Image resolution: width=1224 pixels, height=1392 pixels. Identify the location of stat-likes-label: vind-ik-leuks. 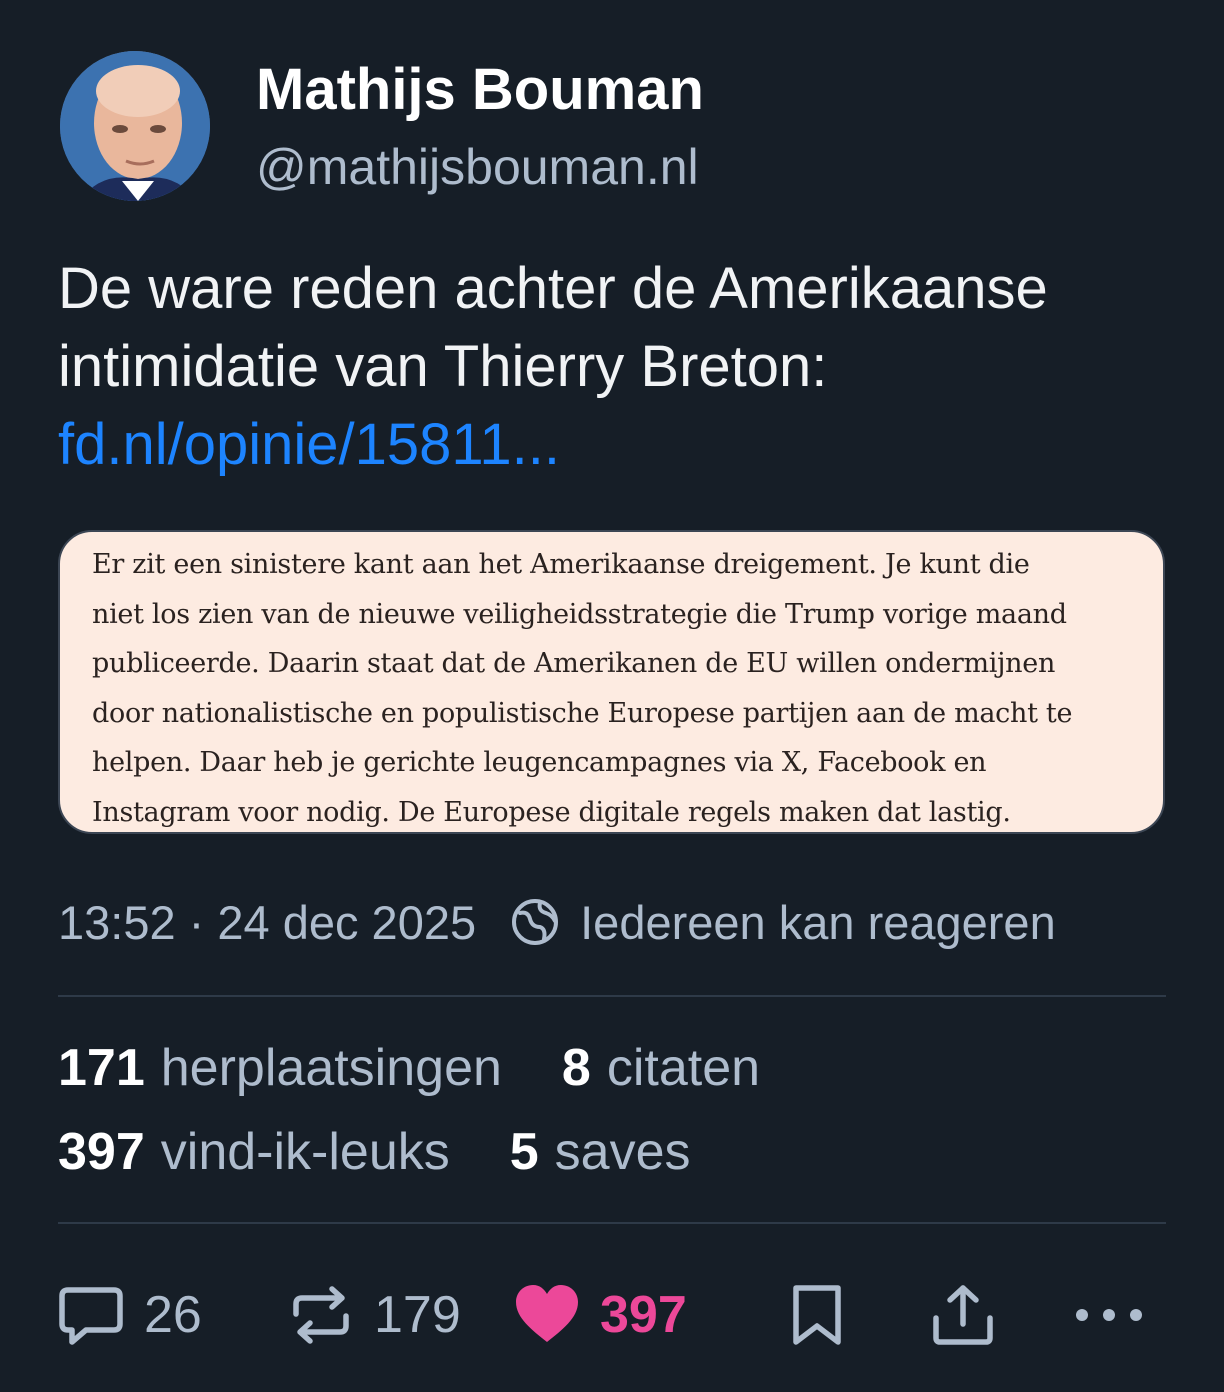
(305, 1152).